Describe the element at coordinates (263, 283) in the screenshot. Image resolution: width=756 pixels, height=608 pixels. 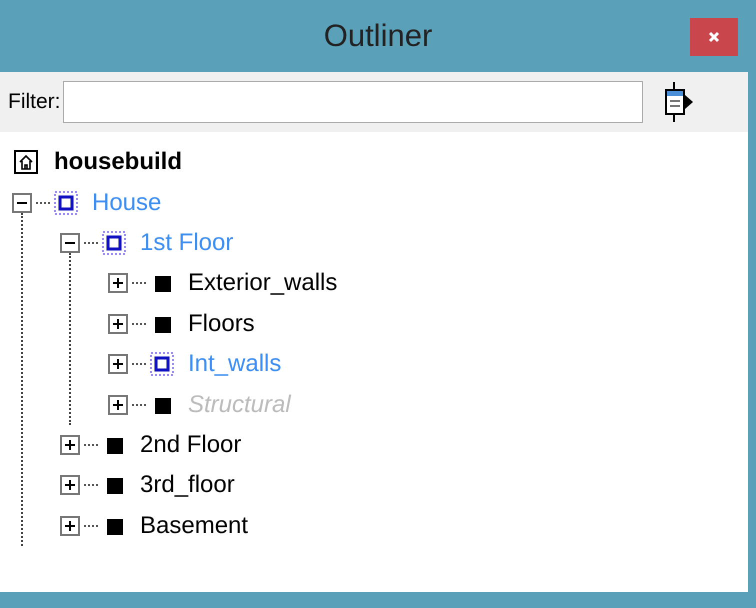
I see `tree-item: Exterior_walls` at that location.